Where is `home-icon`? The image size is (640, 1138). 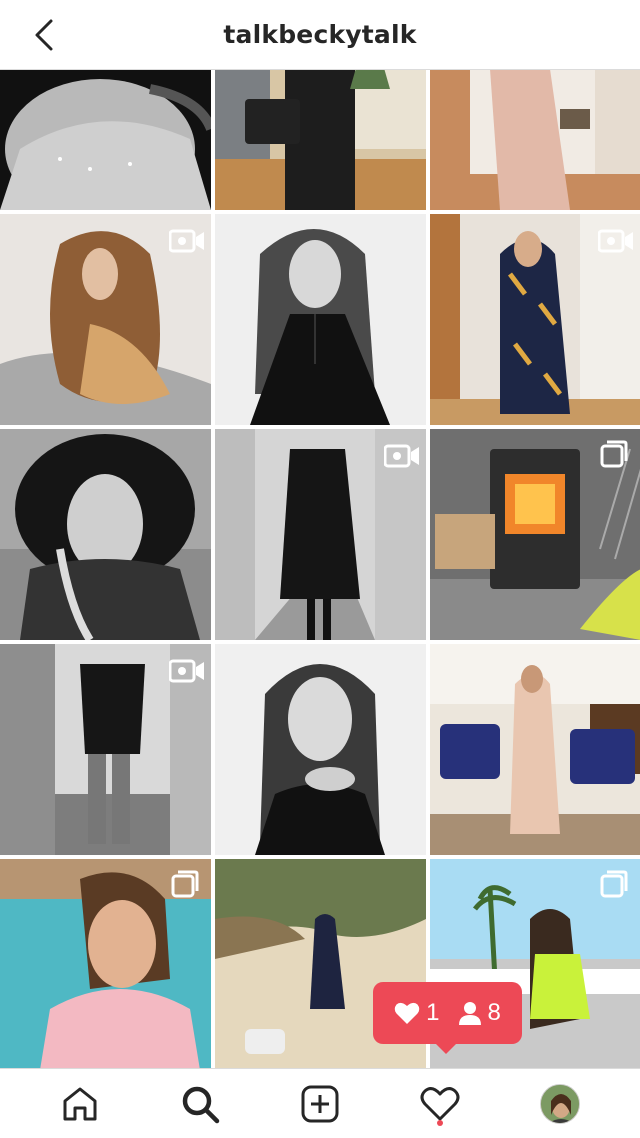 home-icon is located at coordinates (80, 1103).